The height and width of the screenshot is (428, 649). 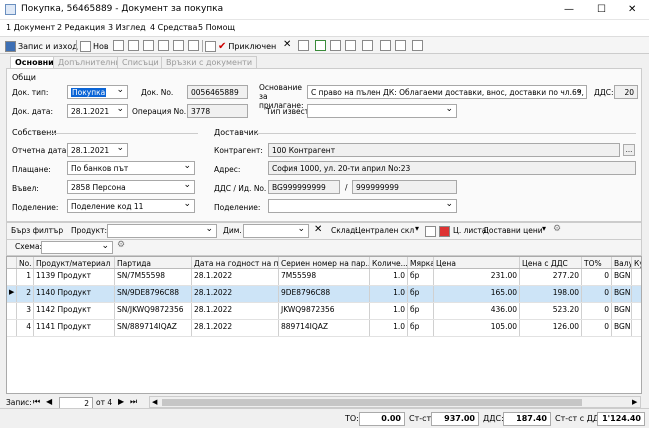 I want to click on prev-record-icon: ◀, so click(x=49, y=401).